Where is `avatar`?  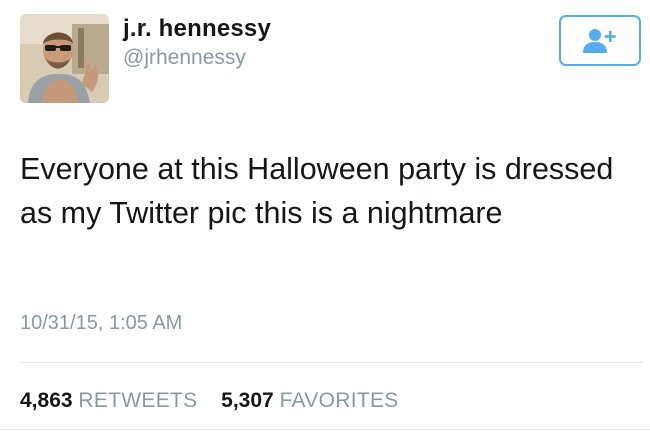 avatar is located at coordinates (64, 58).